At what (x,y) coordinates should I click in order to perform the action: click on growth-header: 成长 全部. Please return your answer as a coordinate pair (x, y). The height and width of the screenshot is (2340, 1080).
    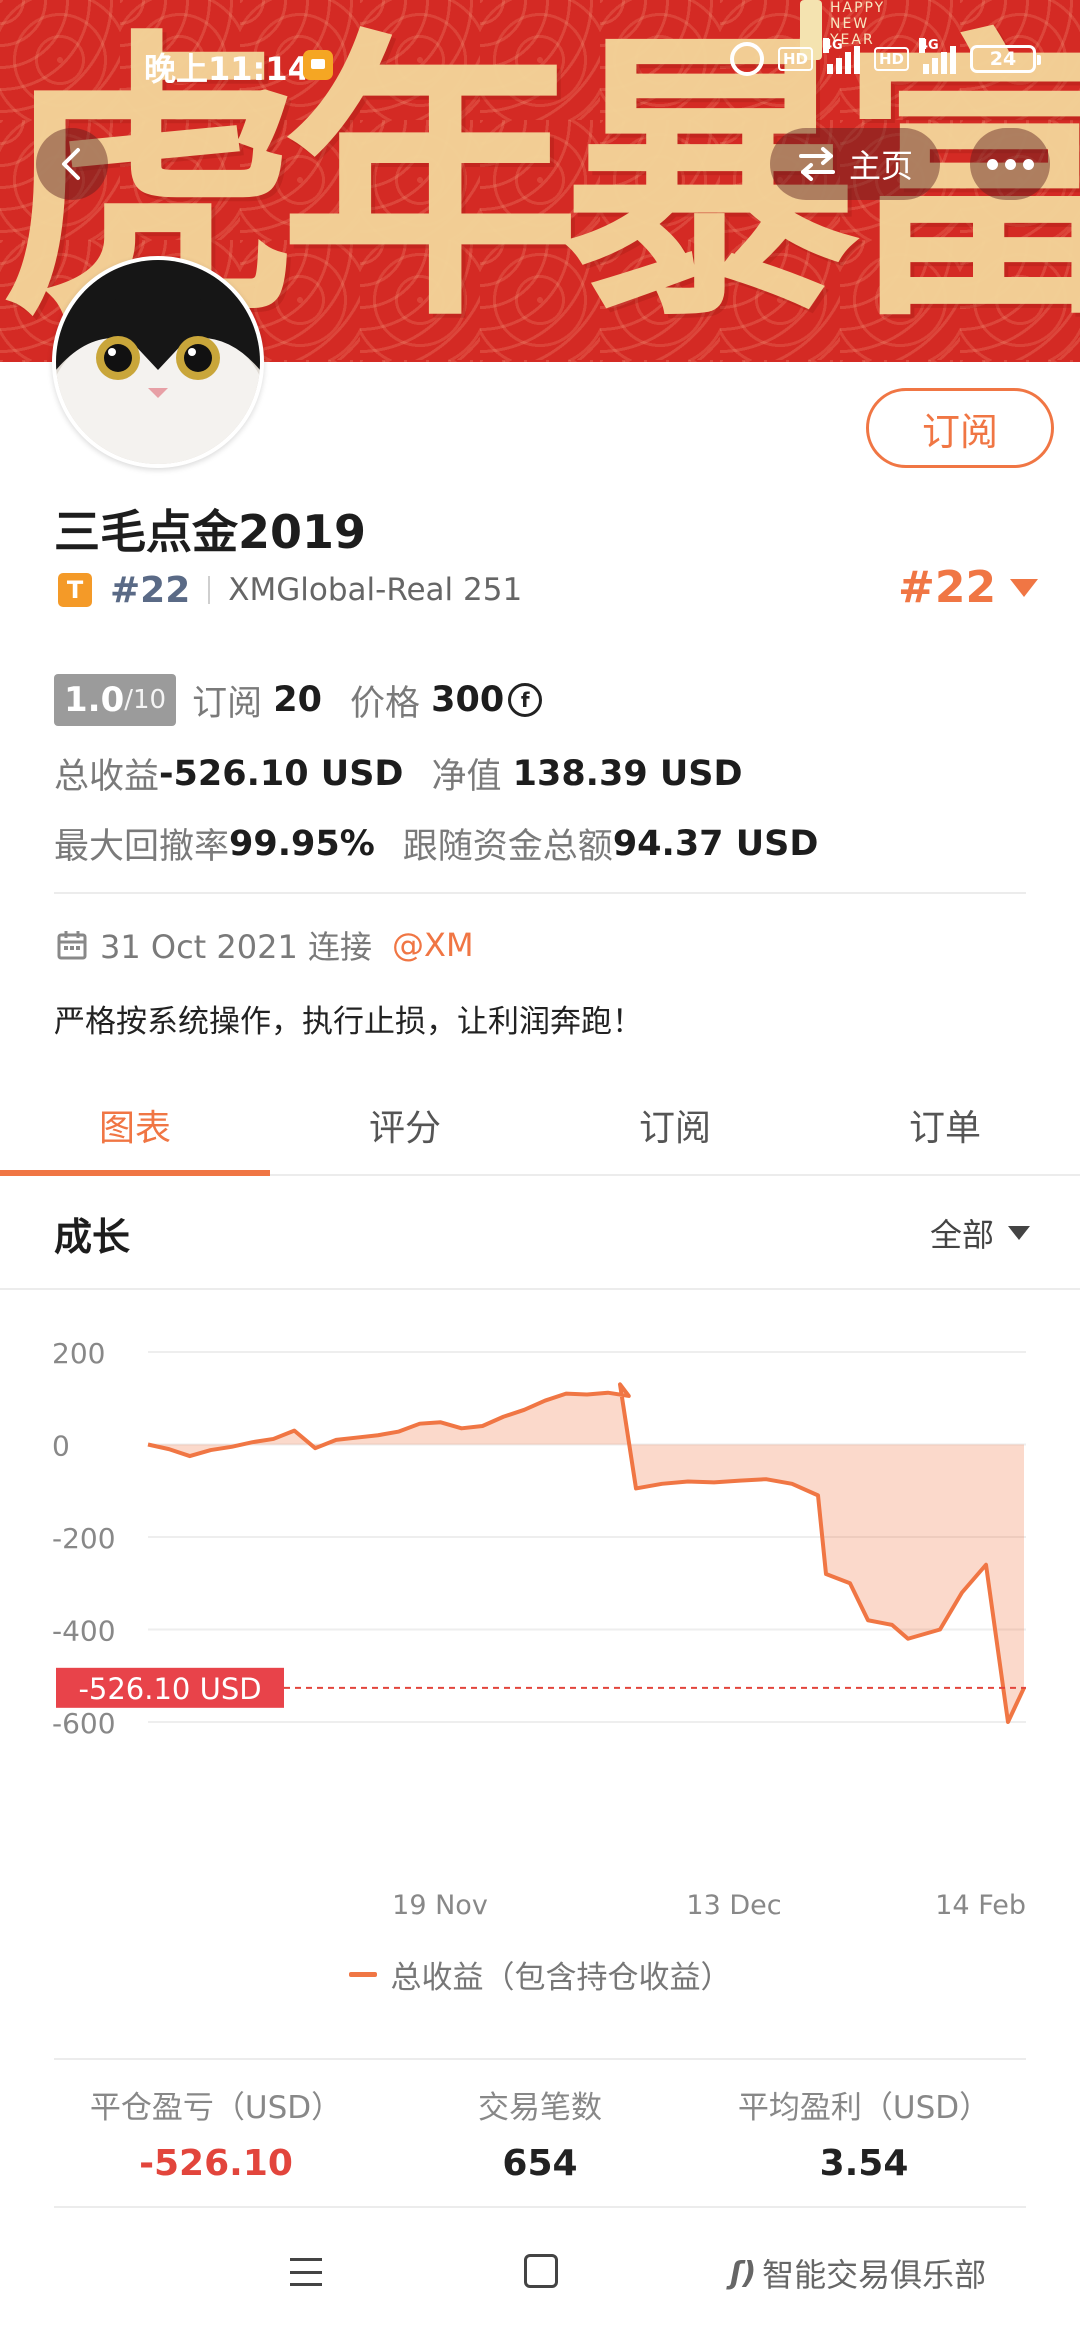
    Looking at the image, I should click on (540, 1233).